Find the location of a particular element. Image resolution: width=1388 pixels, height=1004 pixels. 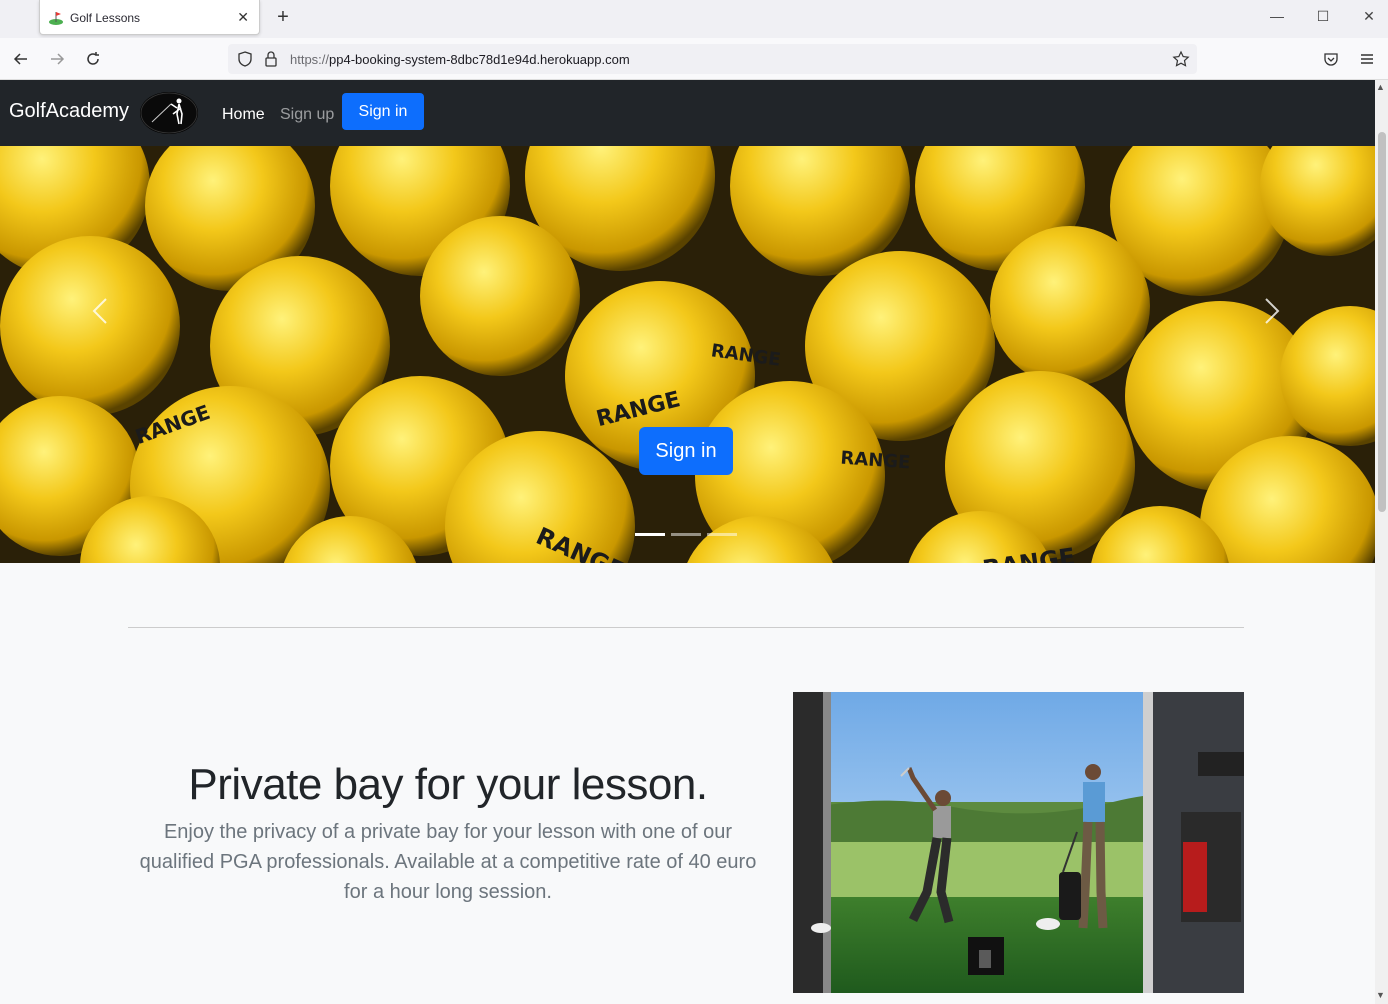

nav-home-link: Home is located at coordinates (243, 115).